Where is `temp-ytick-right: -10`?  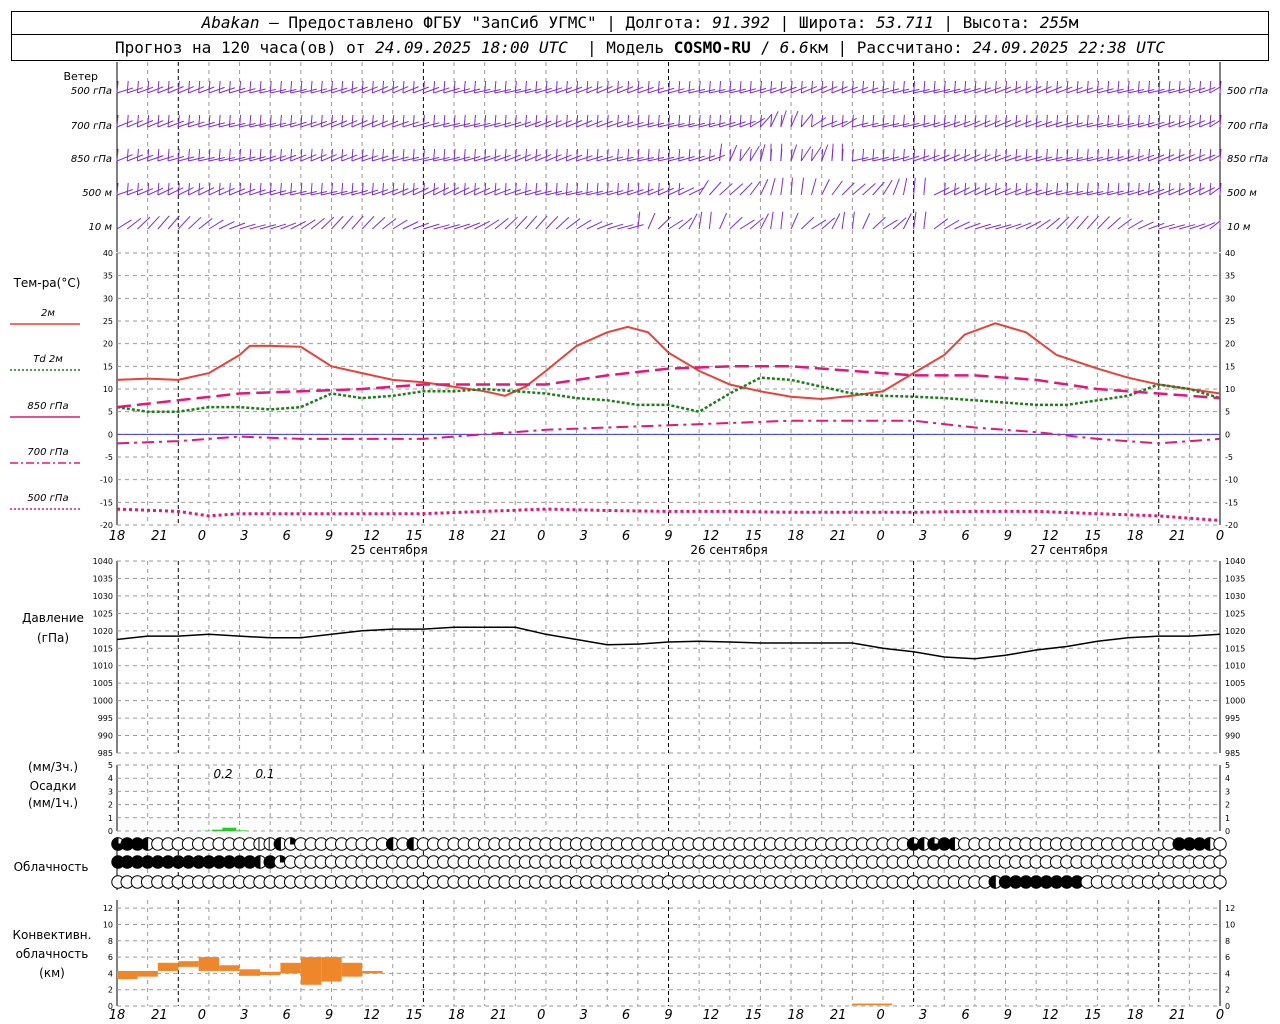 temp-ytick-right: -10 is located at coordinates (1231, 480).